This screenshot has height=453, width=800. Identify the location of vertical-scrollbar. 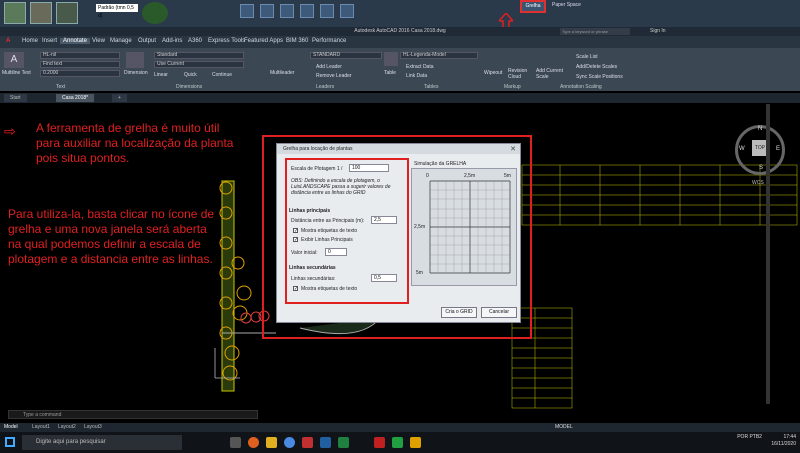
(768, 254).